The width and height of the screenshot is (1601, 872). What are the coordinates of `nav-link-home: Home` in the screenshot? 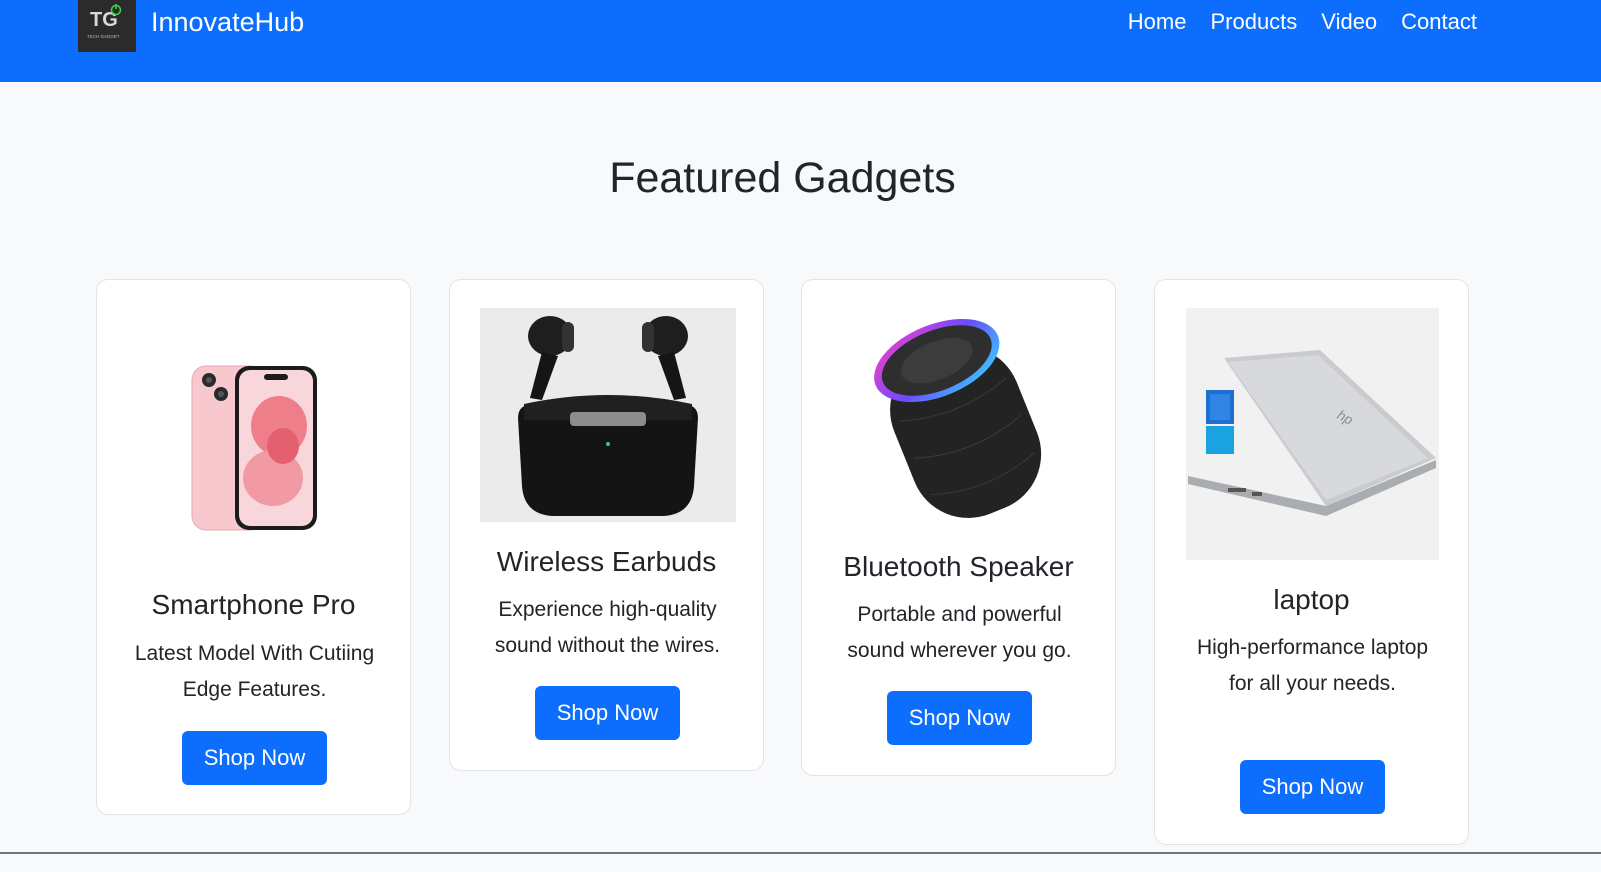 It's located at (1157, 22).